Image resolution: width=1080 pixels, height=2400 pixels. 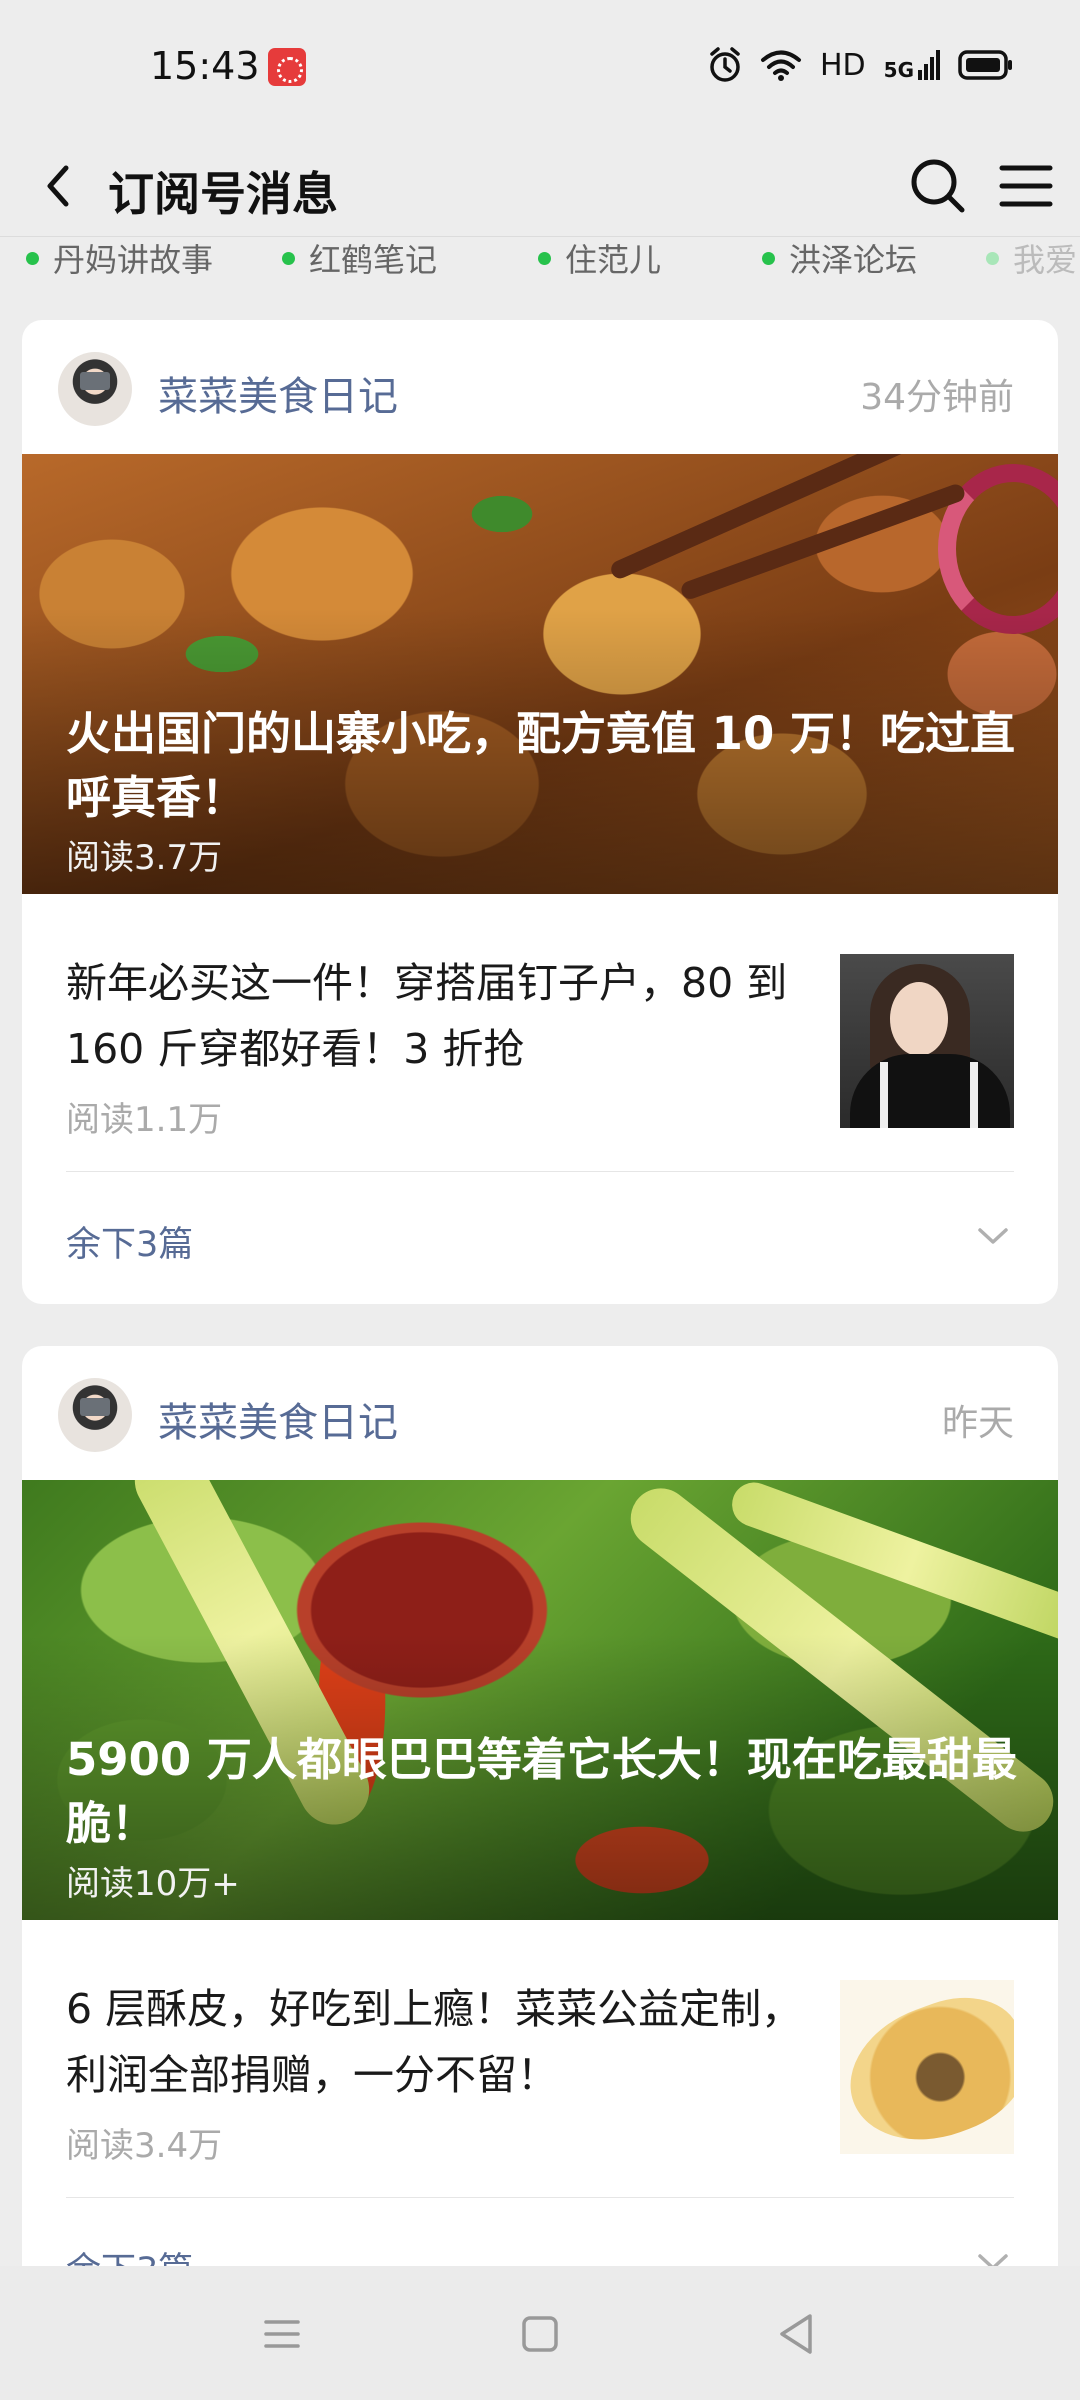 I want to click on article-item: 6 层酥皮，好吃到上瘾！菜菜公益定制，利润全部捐赠，一分不留！ 阅读3.4万, so click(x=540, y=2059).